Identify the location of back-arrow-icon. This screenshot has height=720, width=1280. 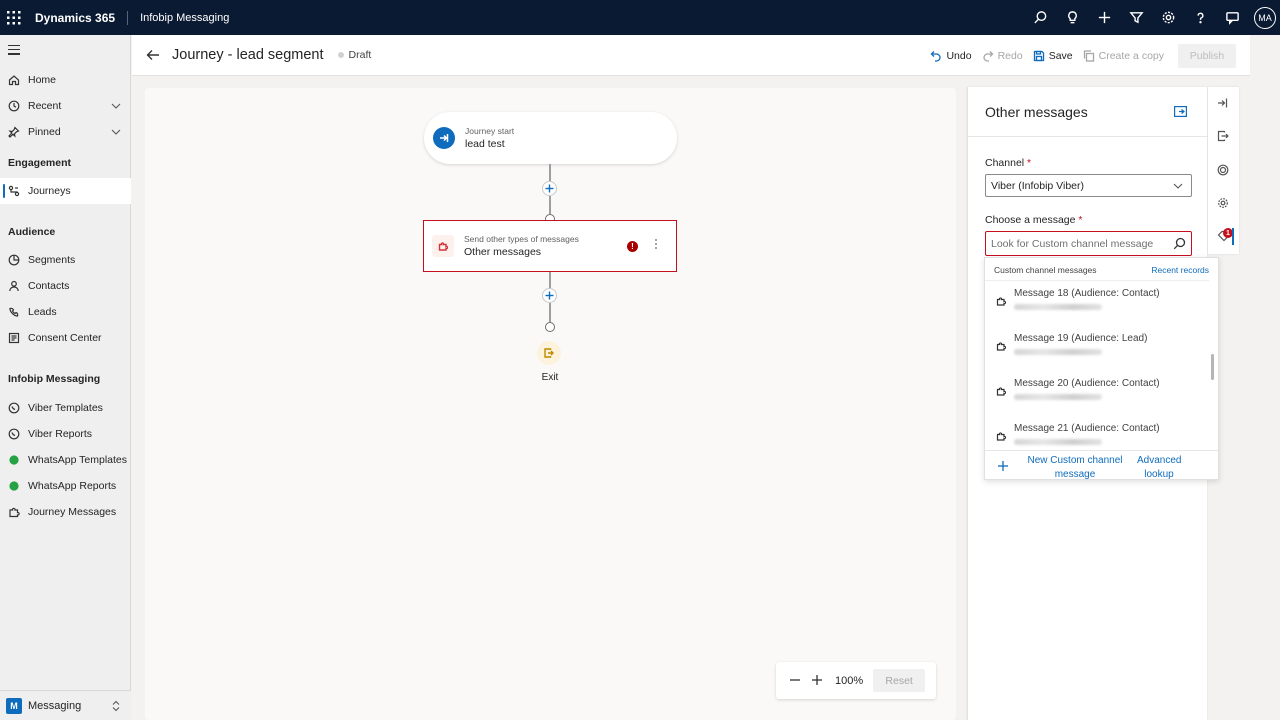
(153, 55).